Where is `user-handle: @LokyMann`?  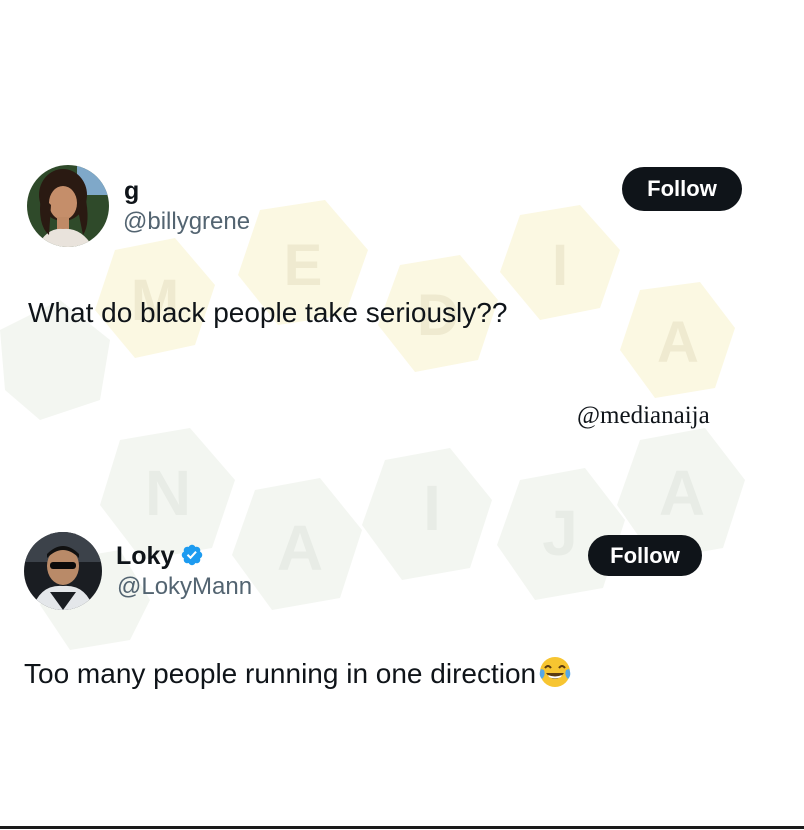 user-handle: @LokyMann is located at coordinates (184, 587).